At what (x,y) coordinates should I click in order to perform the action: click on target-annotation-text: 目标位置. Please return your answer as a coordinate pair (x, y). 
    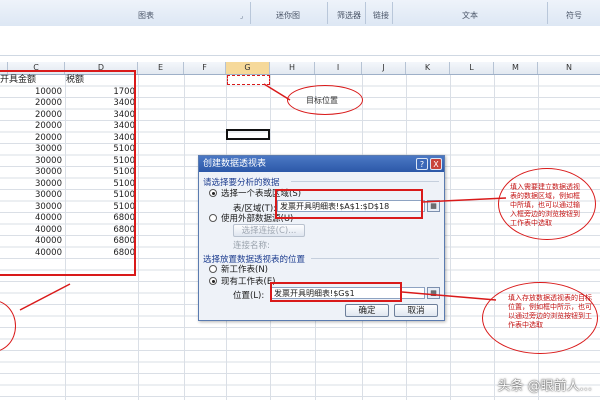
    Looking at the image, I should click on (322, 100).